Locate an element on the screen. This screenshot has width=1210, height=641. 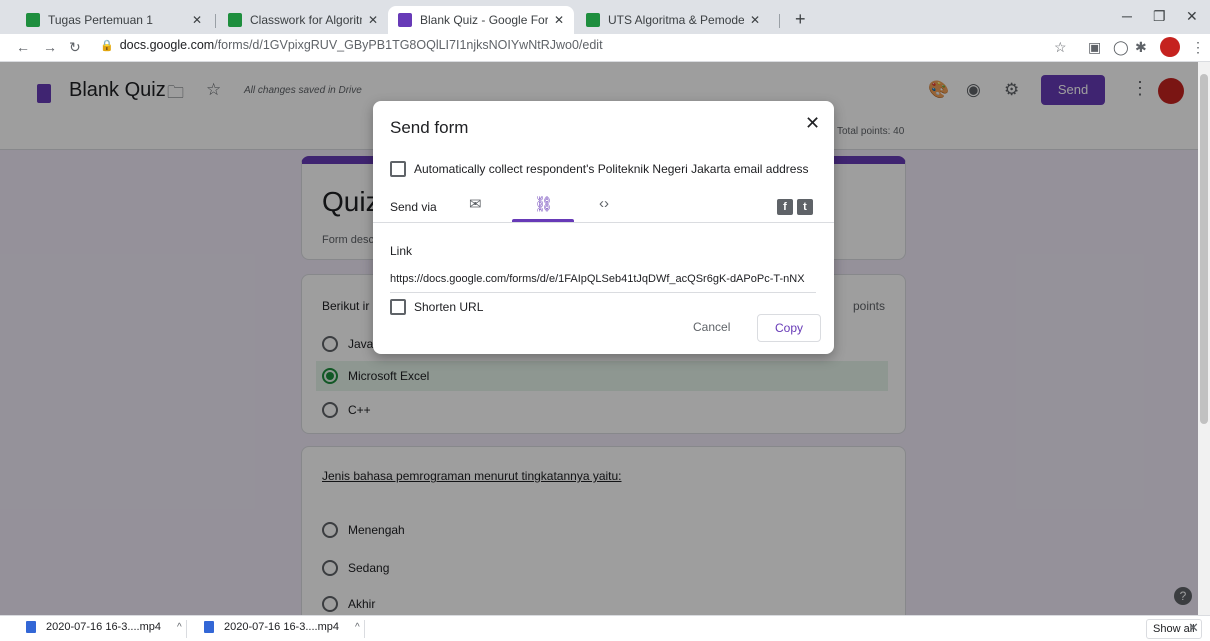
browser-tab-active: Blank Quiz - Google Forms ✕ is located at coordinates (481, 20).